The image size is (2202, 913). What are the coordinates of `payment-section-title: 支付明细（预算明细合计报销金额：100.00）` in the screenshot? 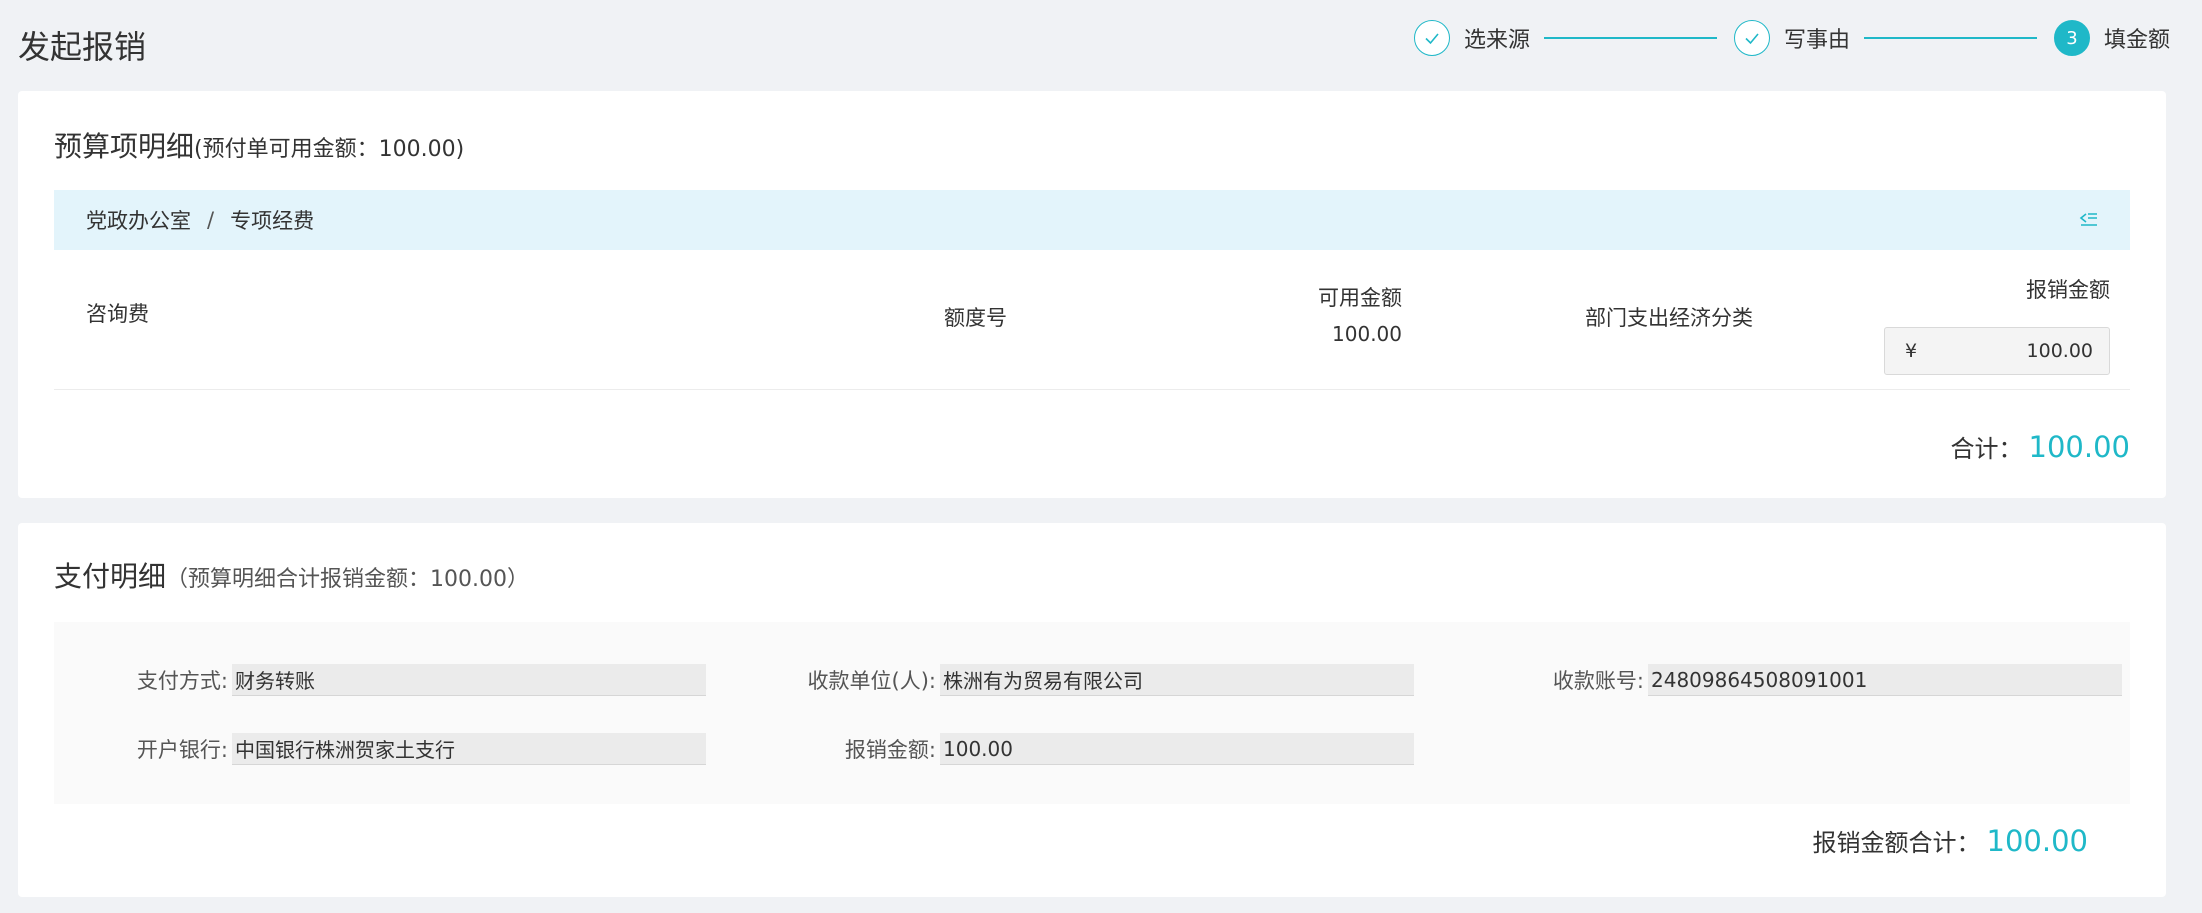 It's located at (291, 575).